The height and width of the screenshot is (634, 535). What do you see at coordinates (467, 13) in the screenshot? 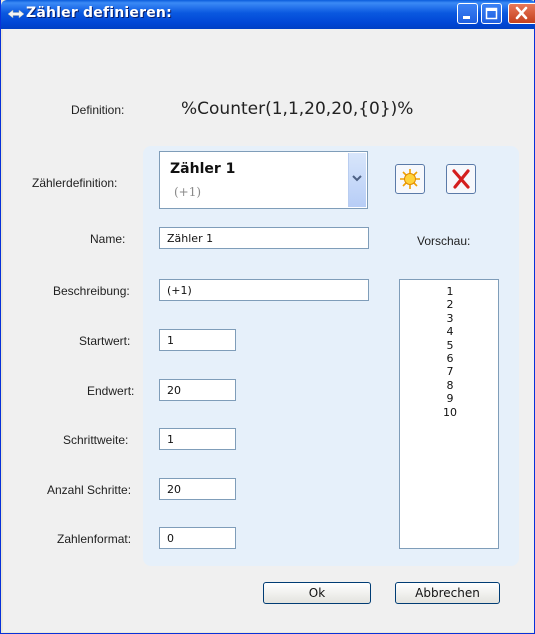
I see `minimize-button` at bounding box center [467, 13].